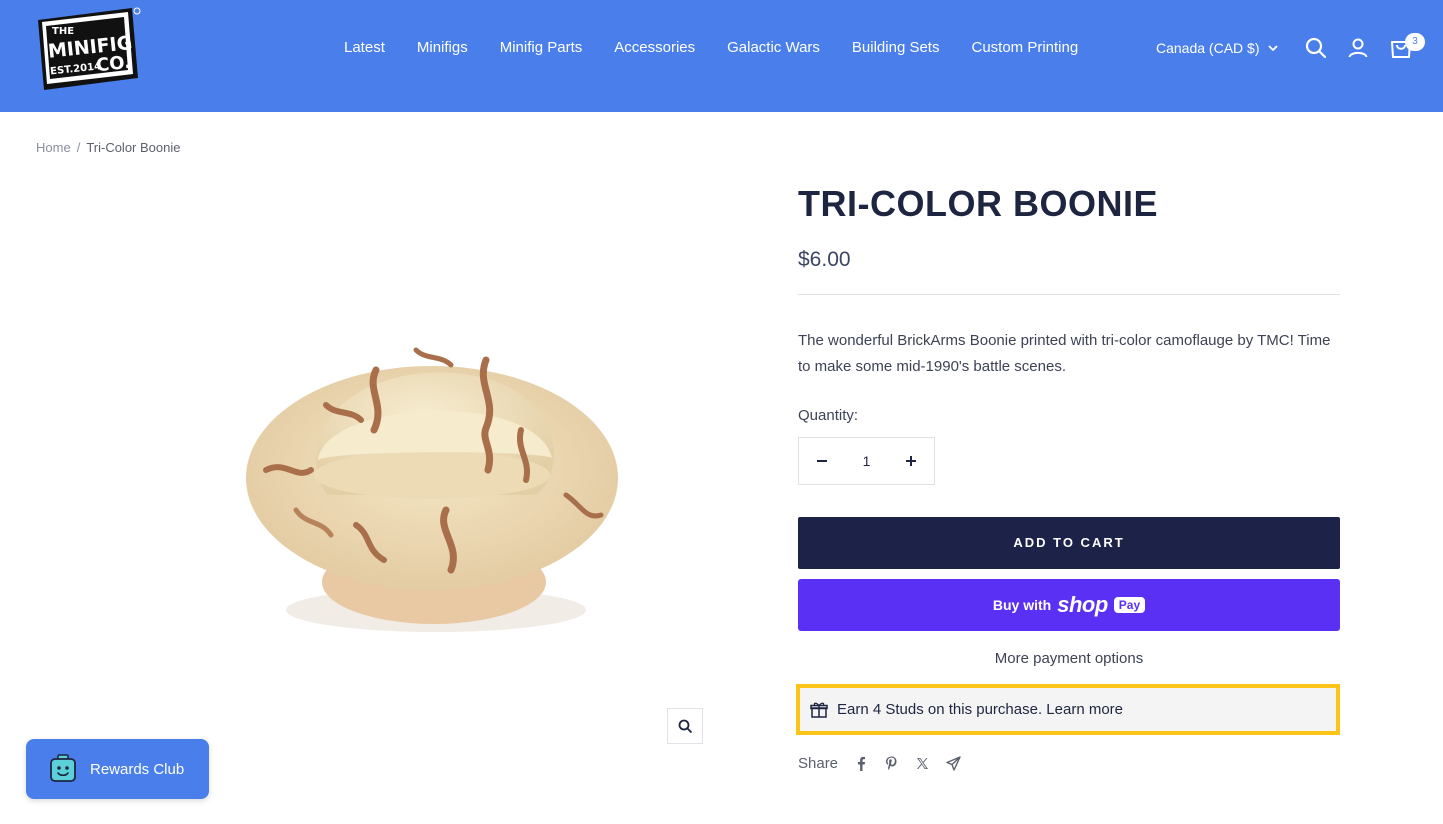 This screenshot has width=1443, height=824. I want to click on nav-latest: Latest, so click(364, 48).